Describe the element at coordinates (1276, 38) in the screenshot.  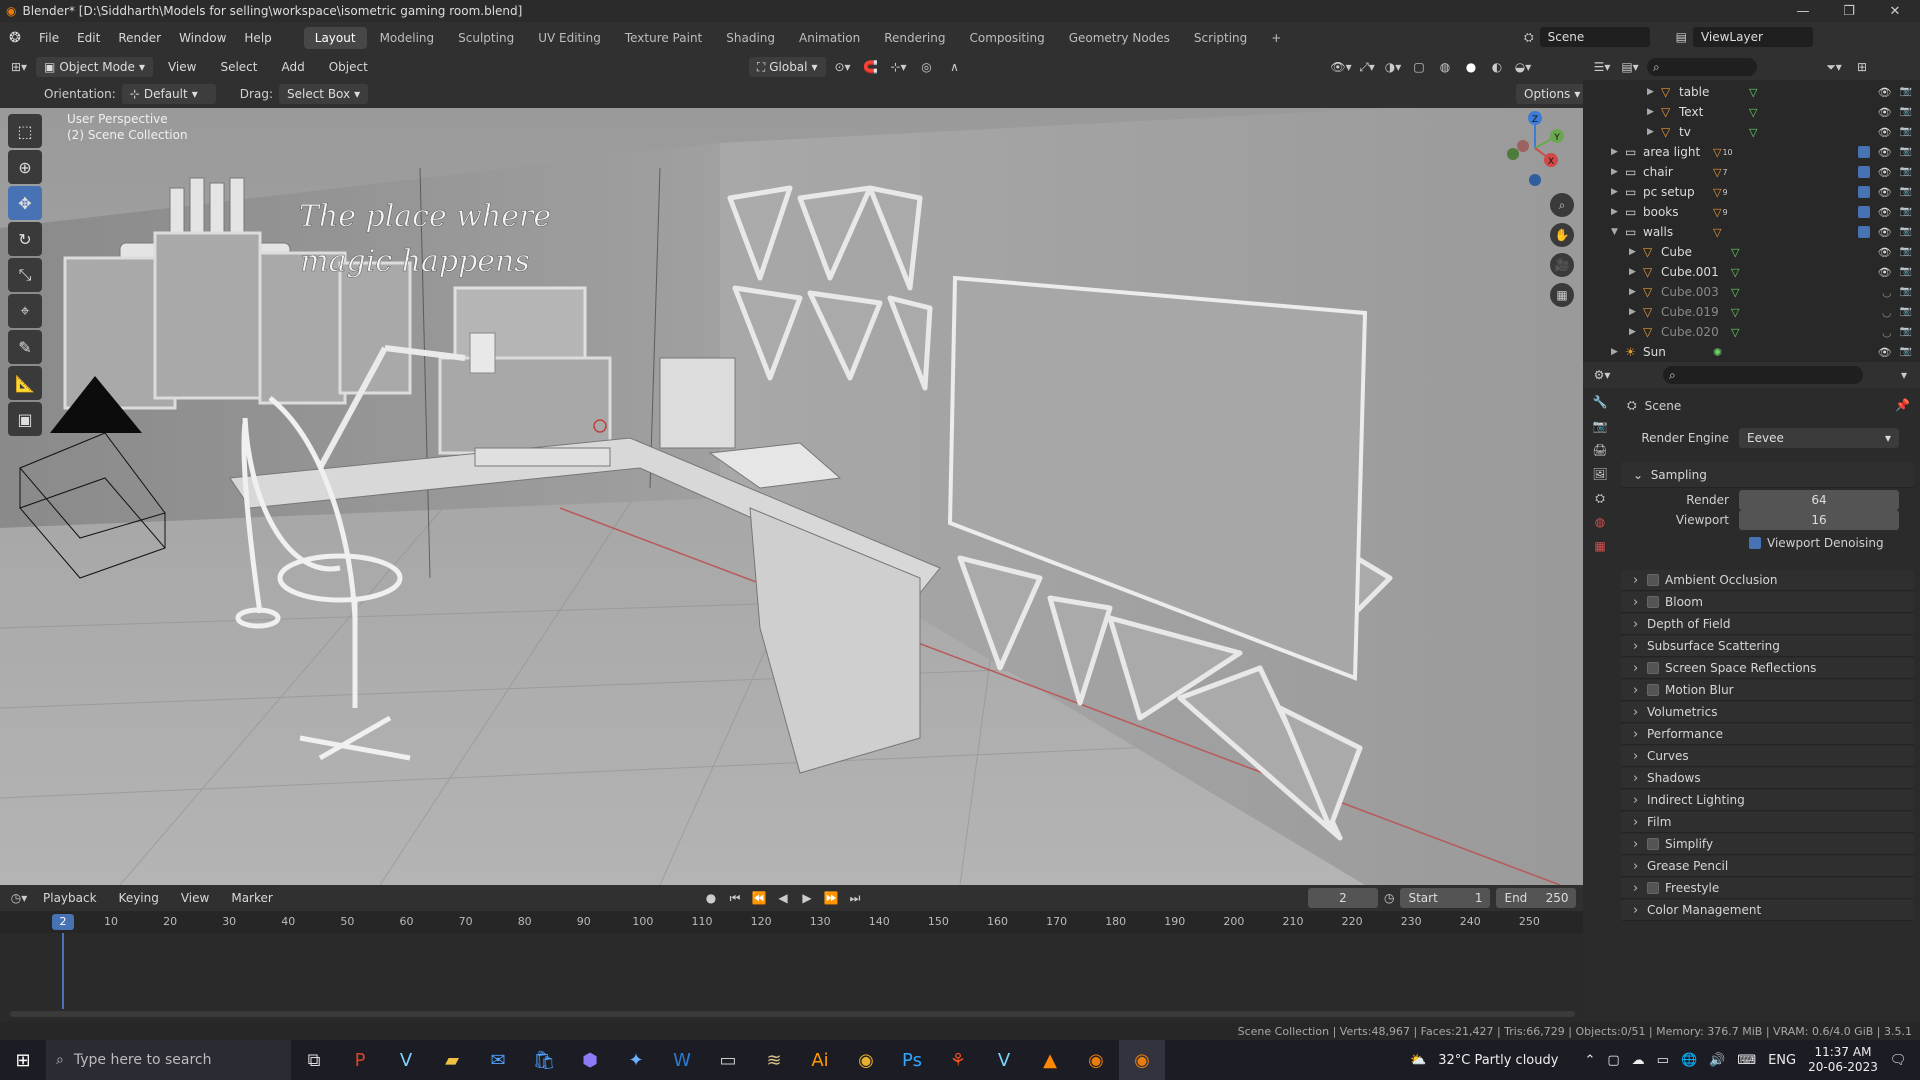
I see `add-workspace-button: +` at that location.